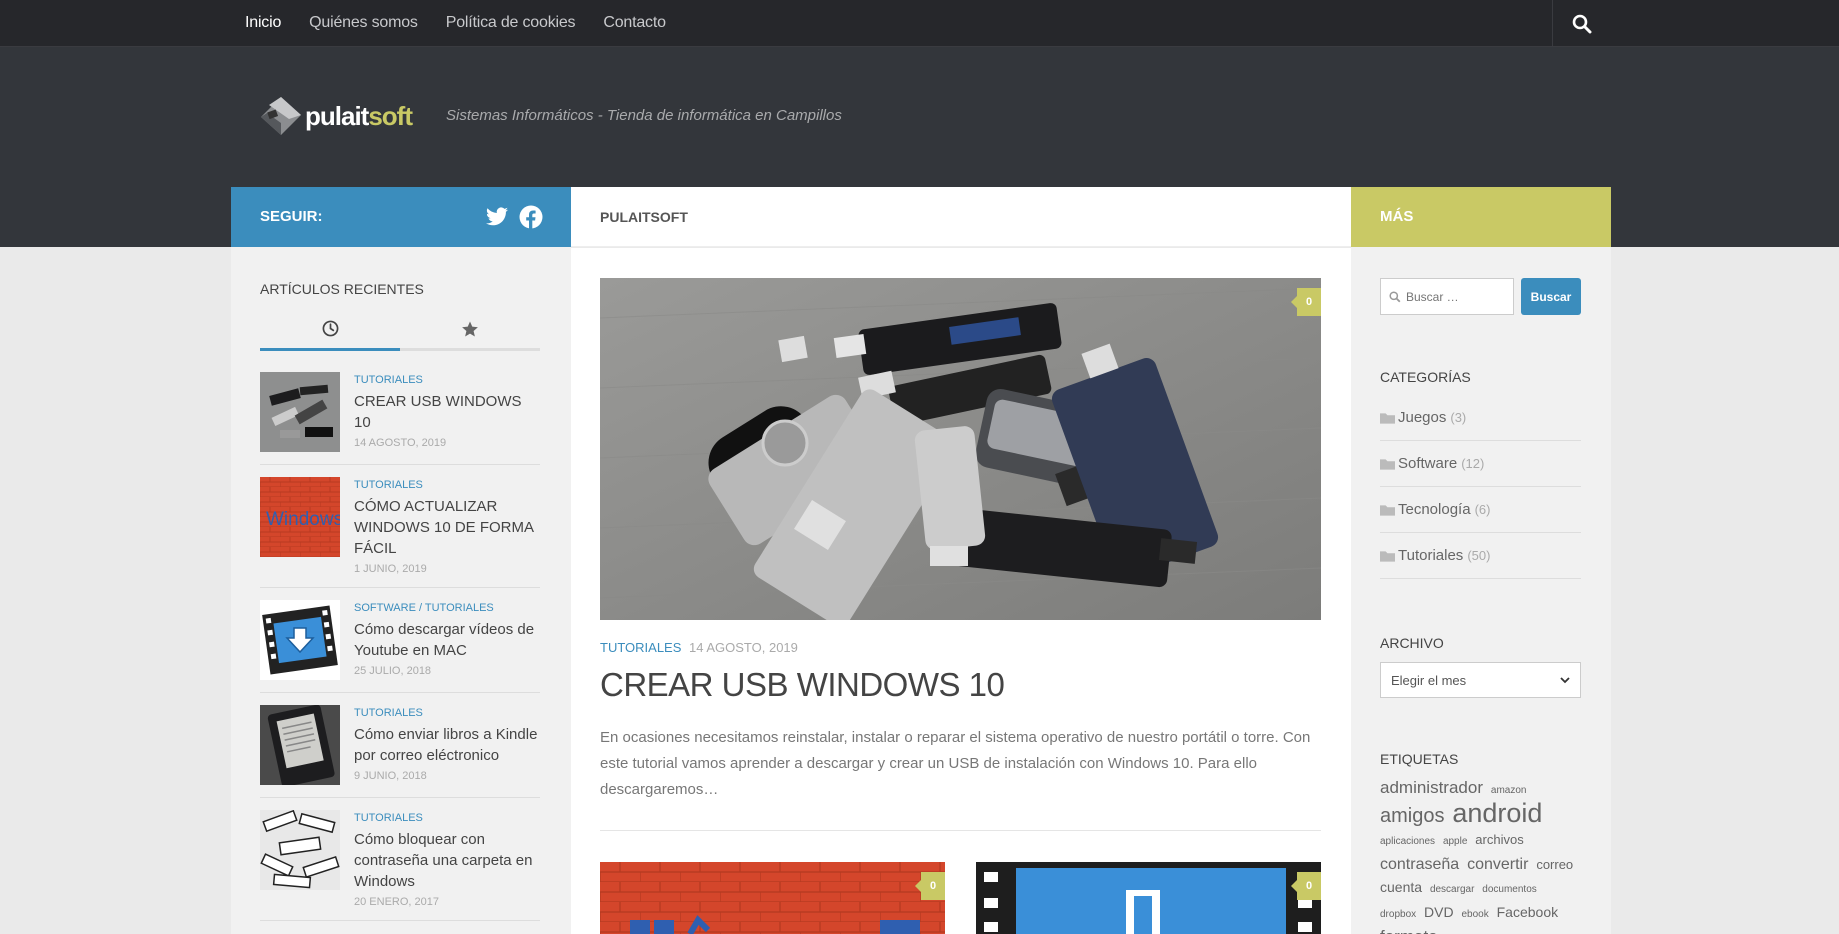 The height and width of the screenshot is (934, 1839). Describe the element at coordinates (1412, 816) in the screenshot. I see `tag-link: amigos` at that location.